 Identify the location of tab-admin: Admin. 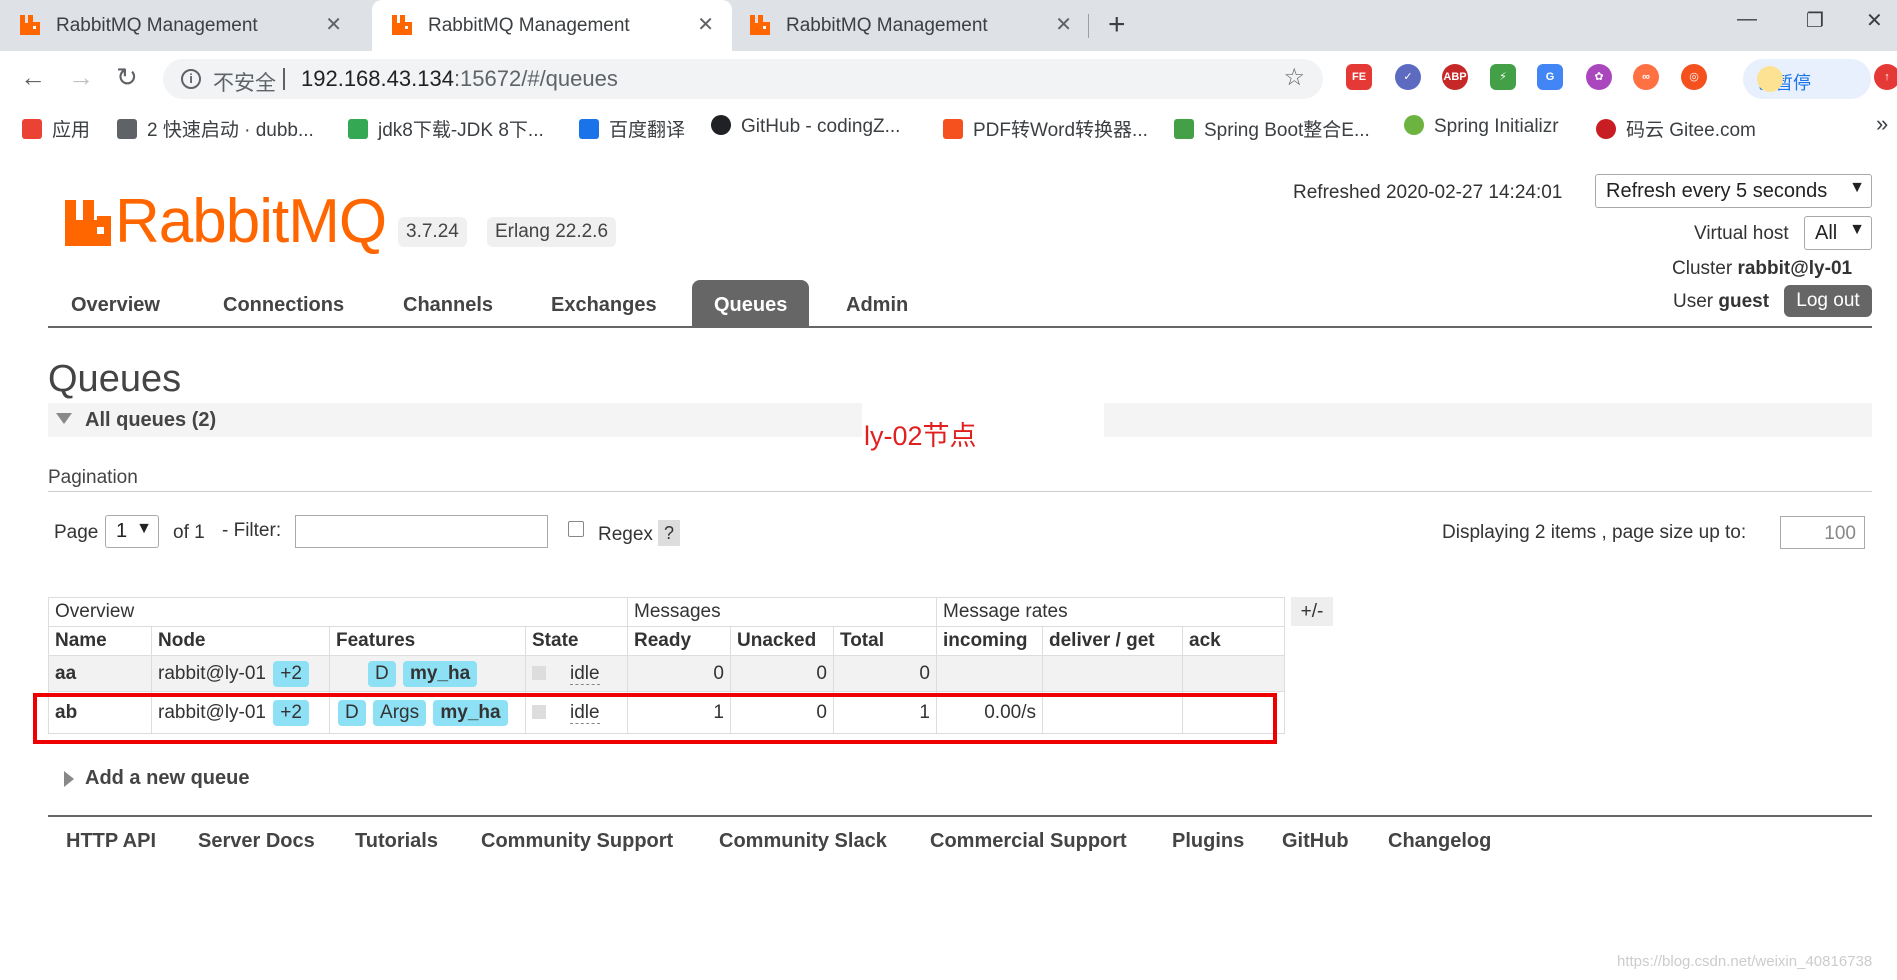
(877, 305).